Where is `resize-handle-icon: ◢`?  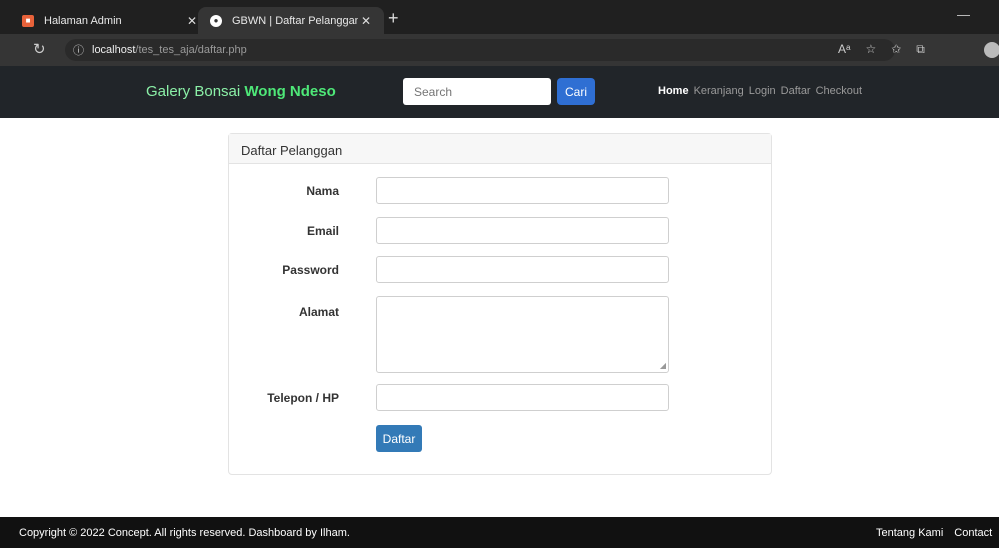 resize-handle-icon: ◢ is located at coordinates (663, 365).